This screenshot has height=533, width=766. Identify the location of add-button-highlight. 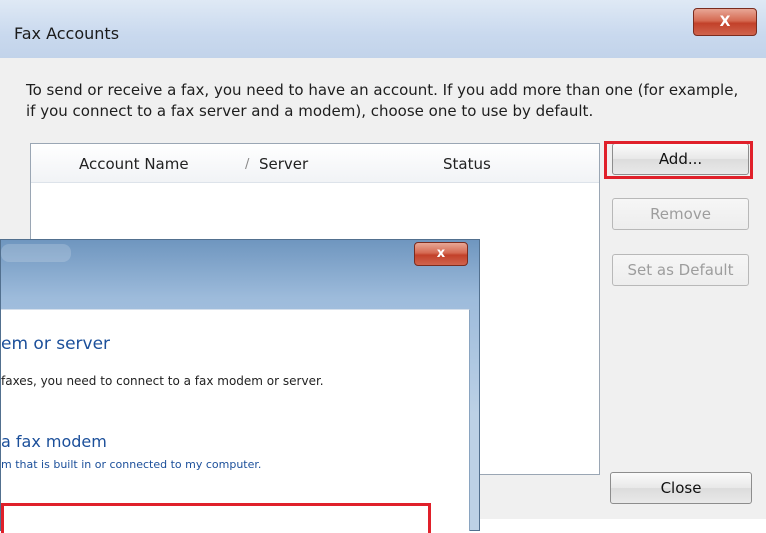
(678, 160).